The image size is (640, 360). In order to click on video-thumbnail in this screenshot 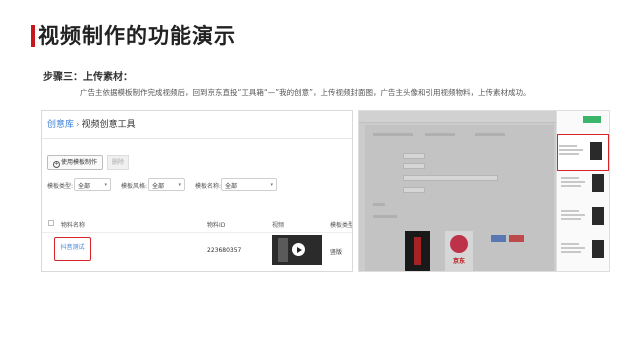, I will do `click(297, 250)`.